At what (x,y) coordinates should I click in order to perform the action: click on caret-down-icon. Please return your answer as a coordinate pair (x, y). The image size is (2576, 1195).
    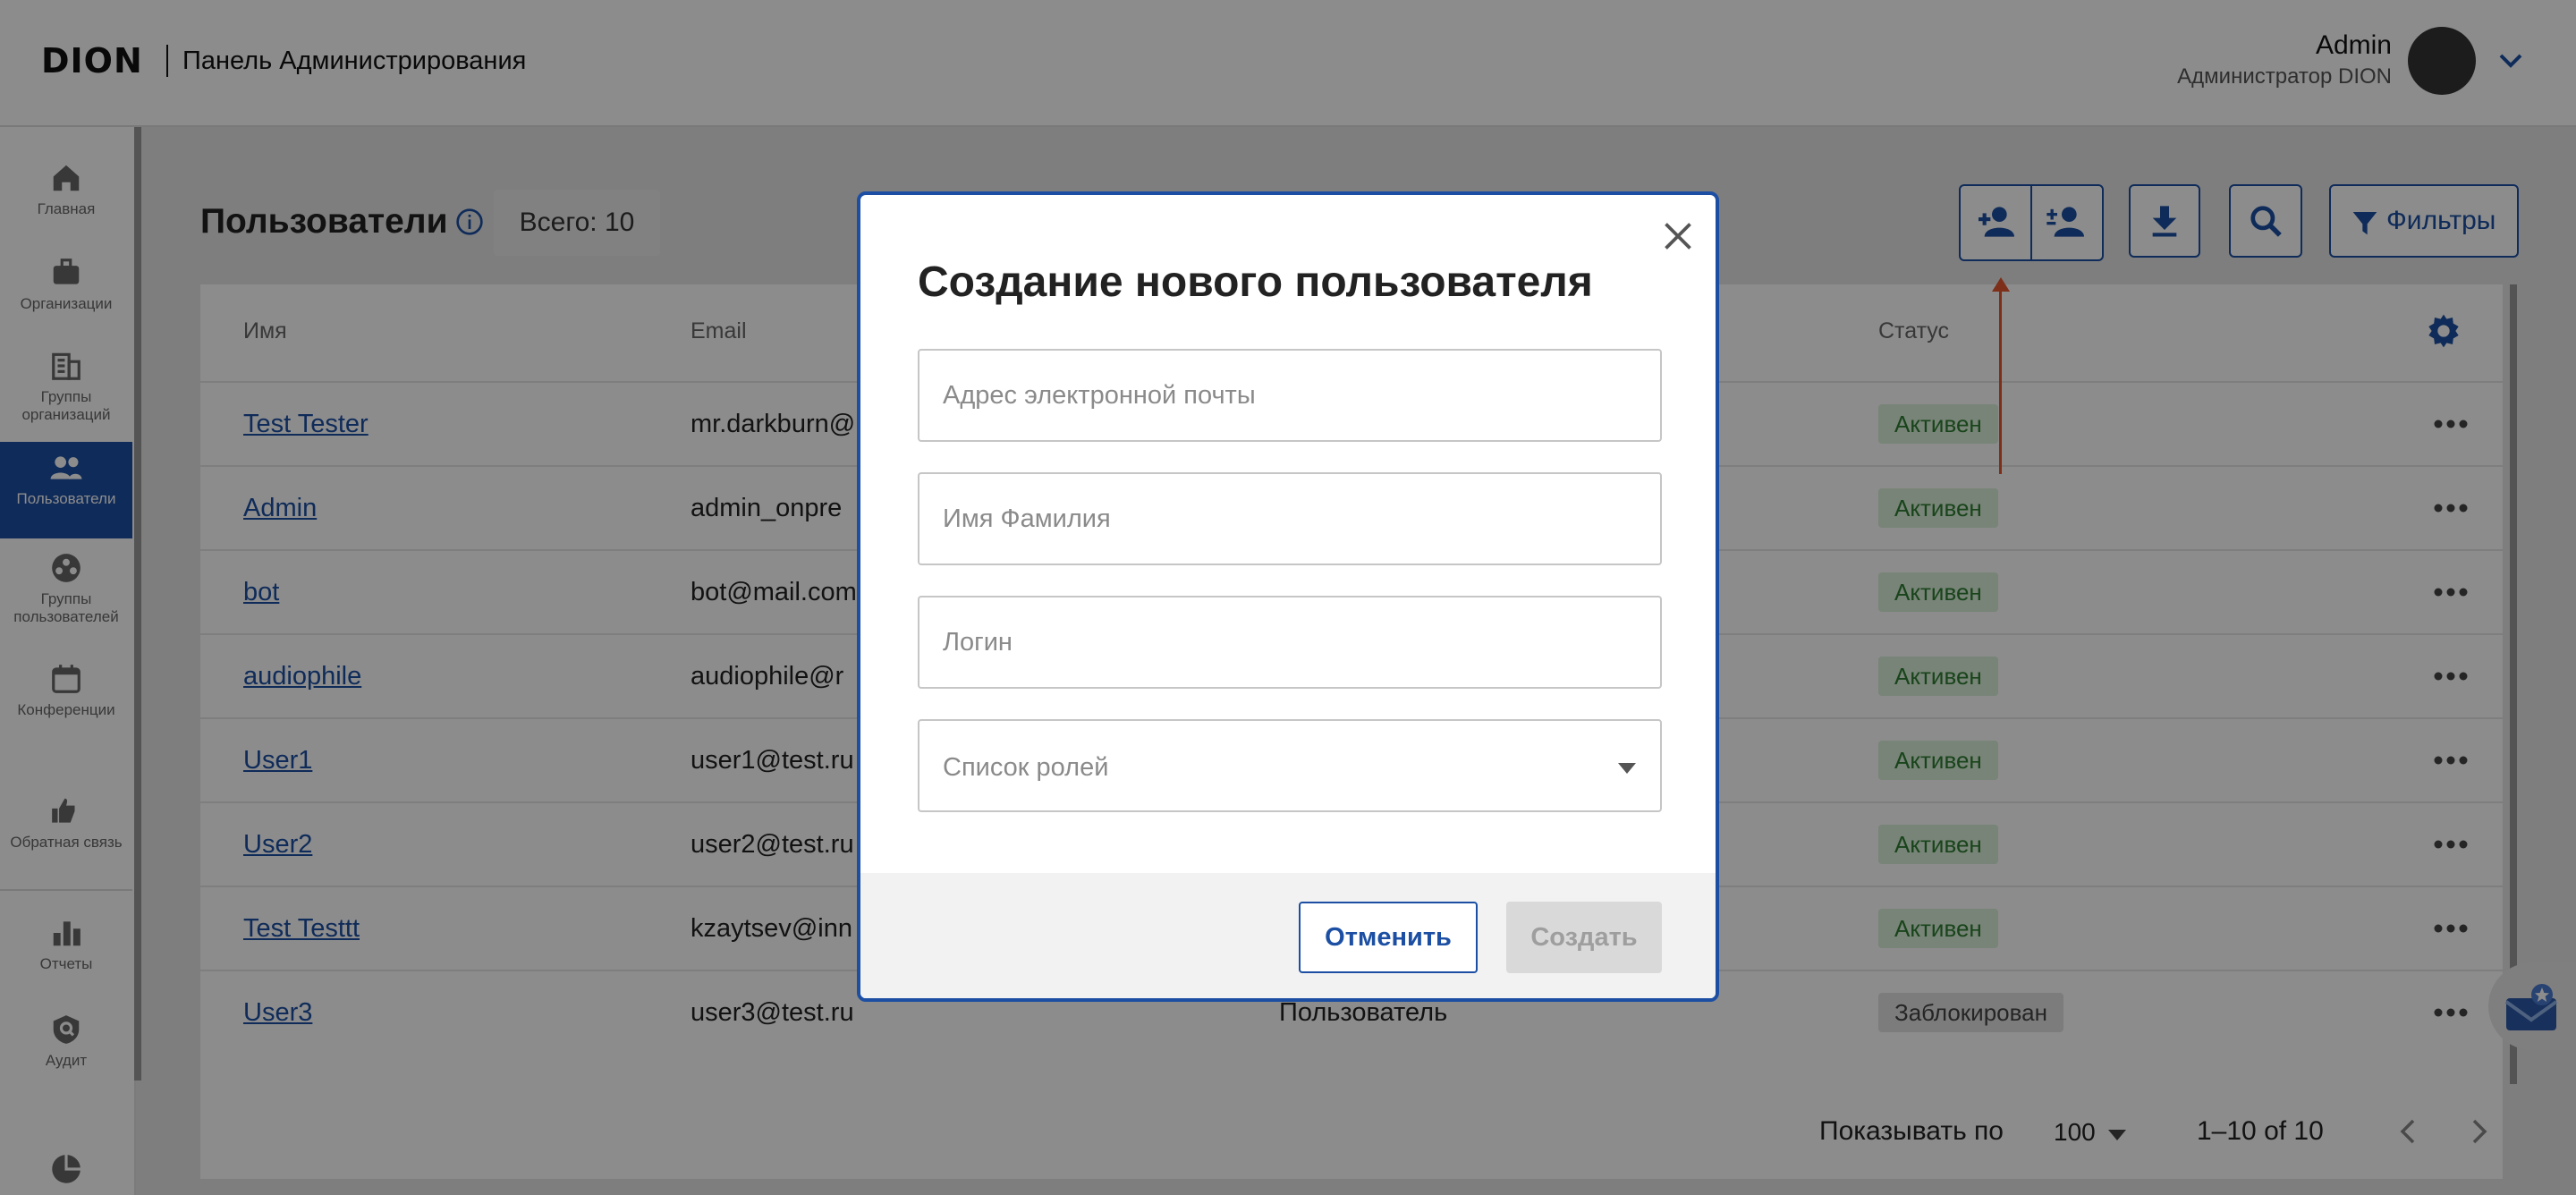
    Looking at the image, I should click on (1627, 768).